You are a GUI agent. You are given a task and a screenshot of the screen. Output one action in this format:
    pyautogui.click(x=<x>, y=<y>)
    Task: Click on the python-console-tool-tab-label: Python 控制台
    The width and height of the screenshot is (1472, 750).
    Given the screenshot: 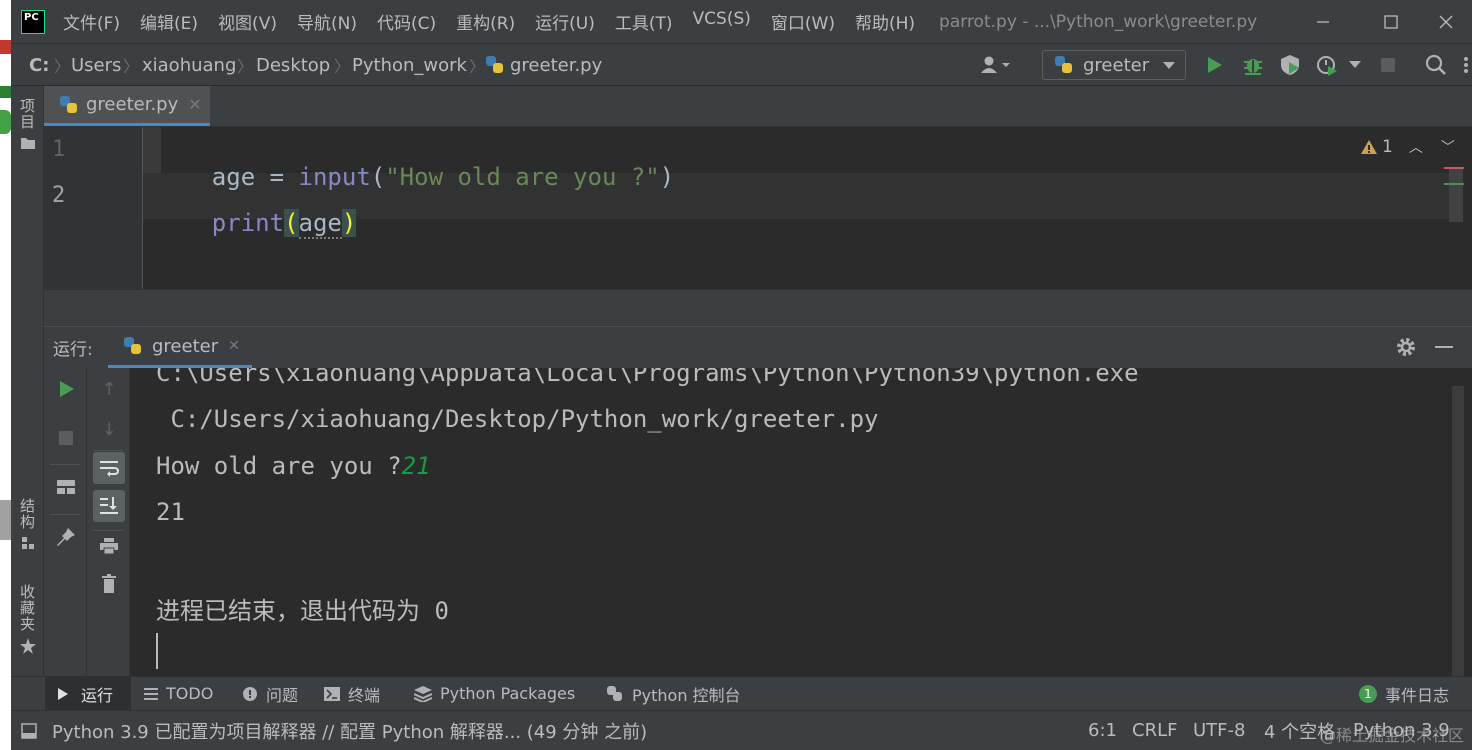 What is the action you would take?
    pyautogui.click(x=686, y=695)
    